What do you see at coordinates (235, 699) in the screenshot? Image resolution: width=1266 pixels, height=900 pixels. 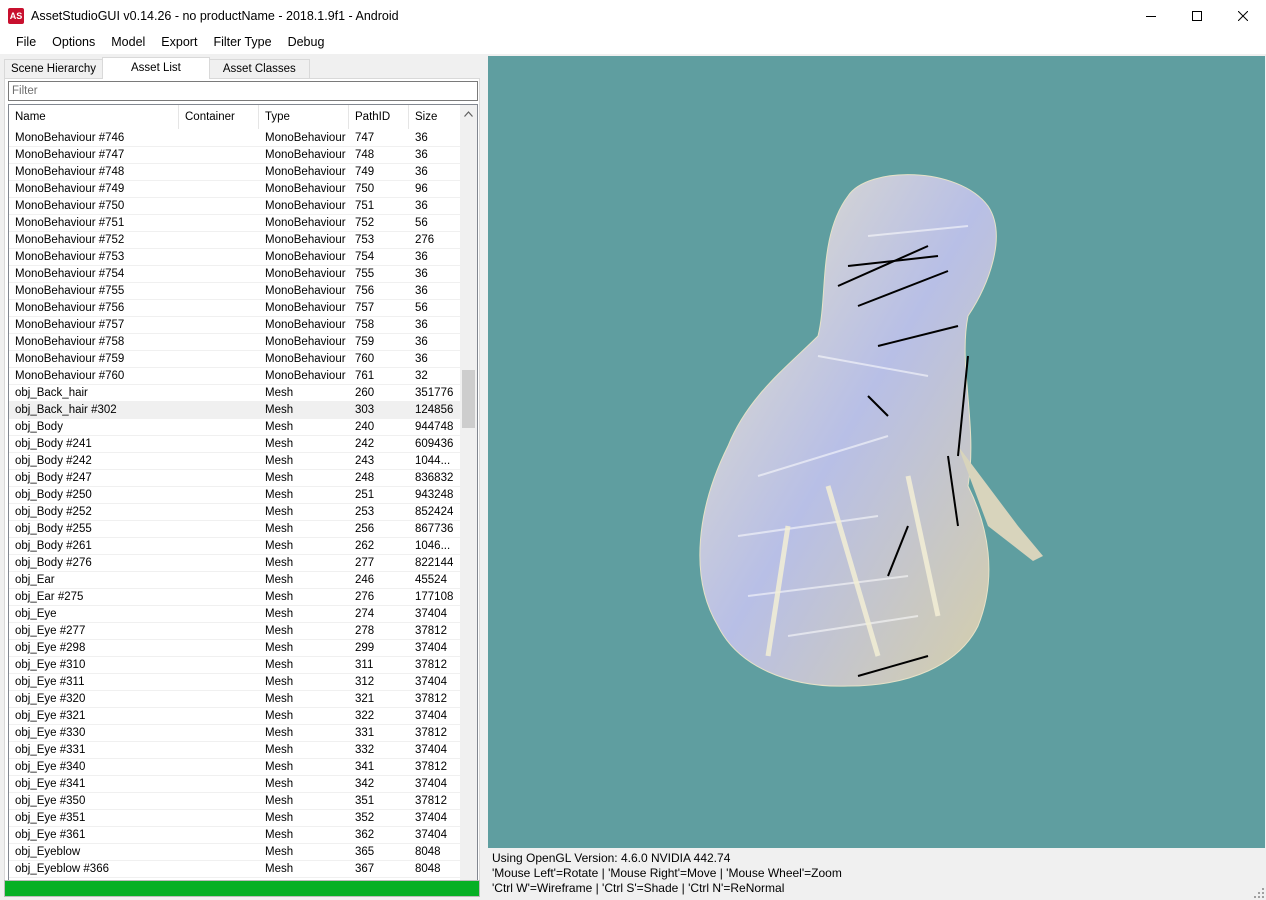 I see `table-row: obj_Eye #320 Mesh 321 37812` at bounding box center [235, 699].